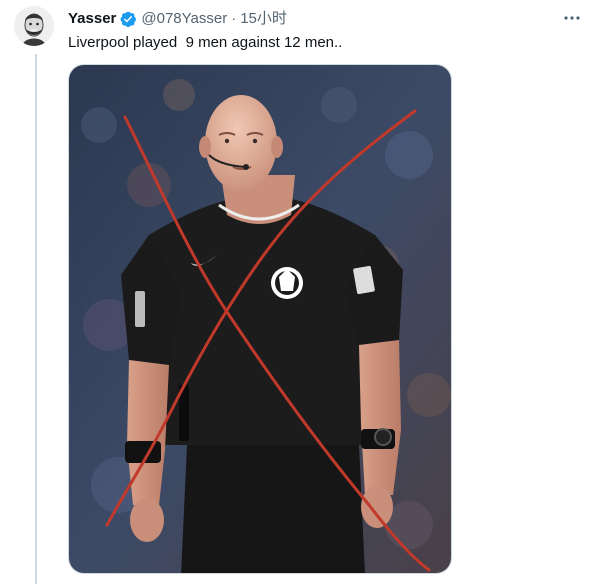  What do you see at coordinates (92, 19) in the screenshot?
I see `display-name: Yasser` at bounding box center [92, 19].